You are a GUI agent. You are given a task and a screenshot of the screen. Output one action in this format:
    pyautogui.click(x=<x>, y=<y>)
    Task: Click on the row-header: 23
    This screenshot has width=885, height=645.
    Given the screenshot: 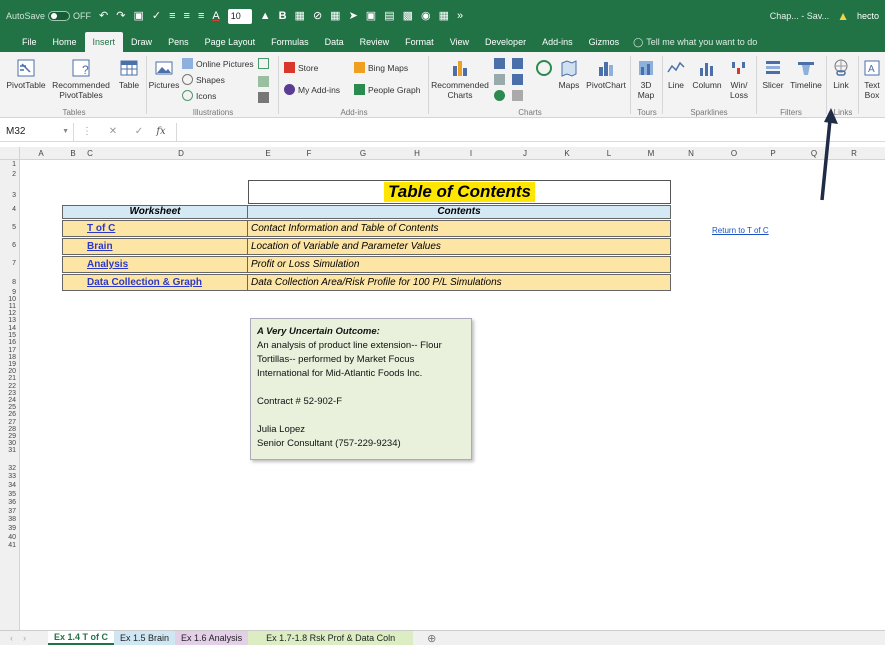 What is the action you would take?
    pyautogui.click(x=8, y=393)
    